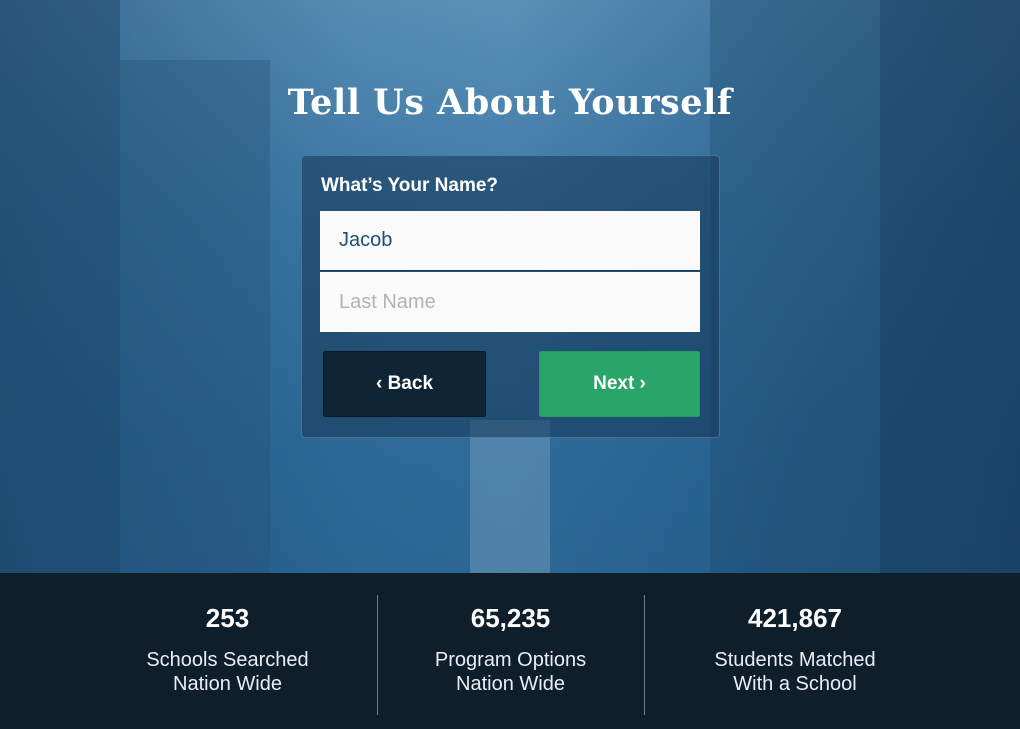 This screenshot has height=729, width=1020. I want to click on stat-number: 253, so click(227, 618).